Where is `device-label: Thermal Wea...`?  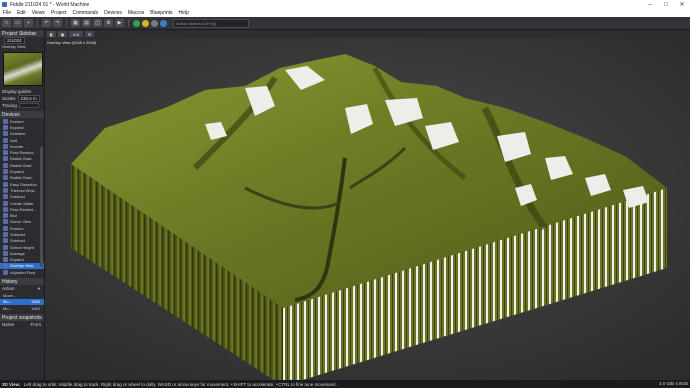
device-label: Thermal Wea... is located at coordinates (24, 190).